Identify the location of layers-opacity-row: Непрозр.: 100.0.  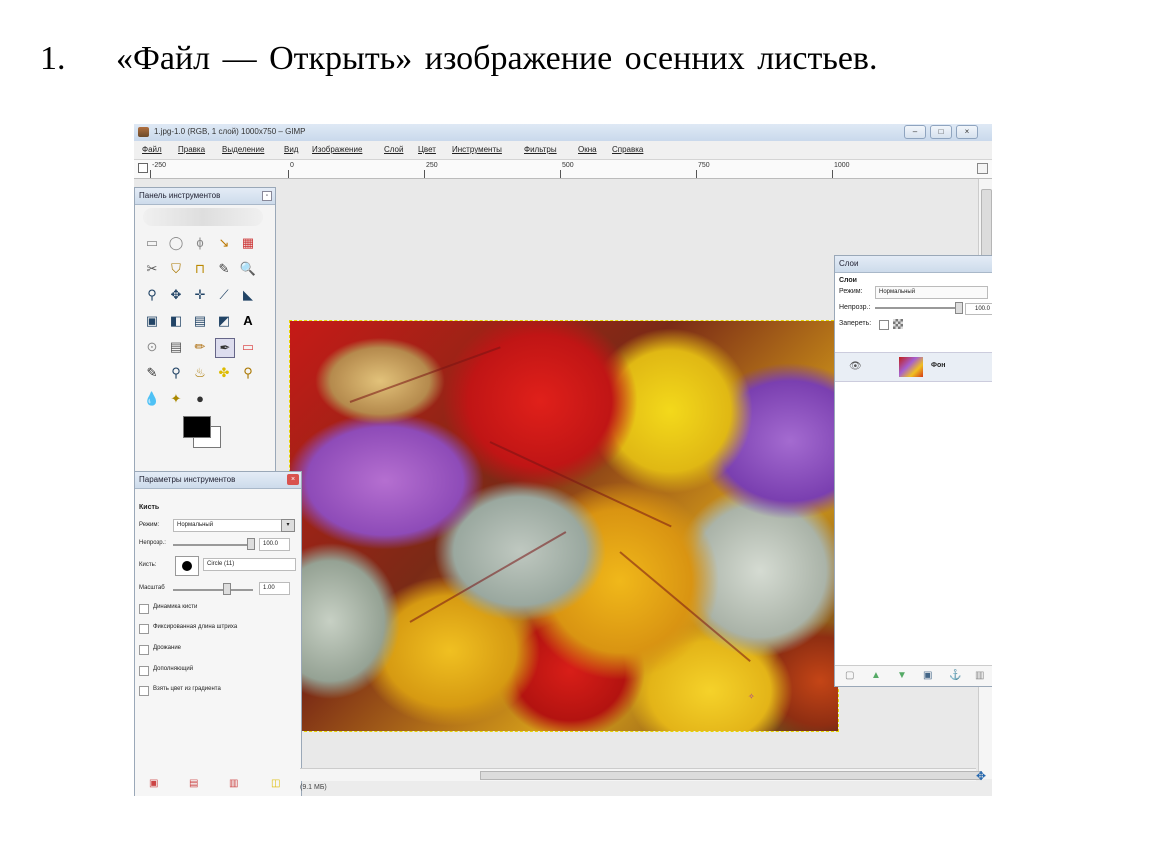
(913, 308).